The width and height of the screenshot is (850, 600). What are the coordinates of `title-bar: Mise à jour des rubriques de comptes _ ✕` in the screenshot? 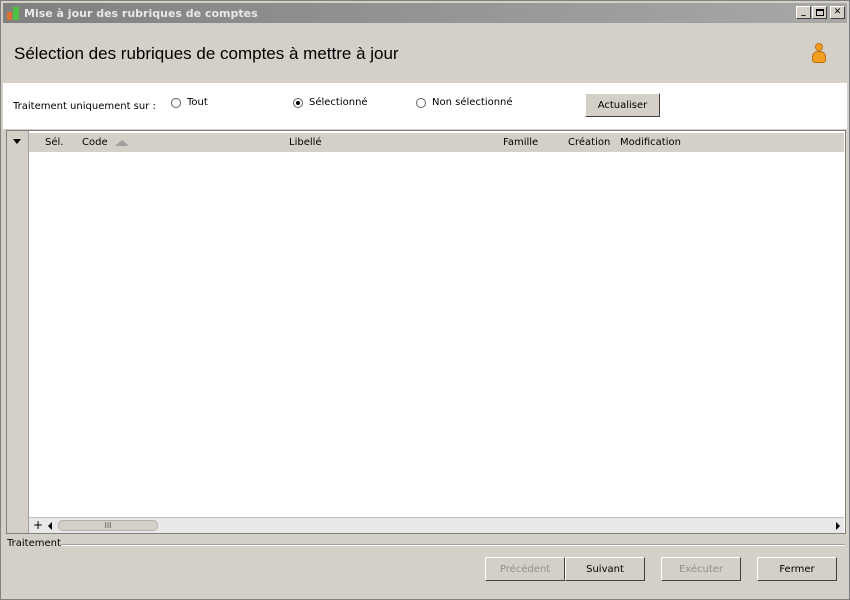 It's located at (425, 13).